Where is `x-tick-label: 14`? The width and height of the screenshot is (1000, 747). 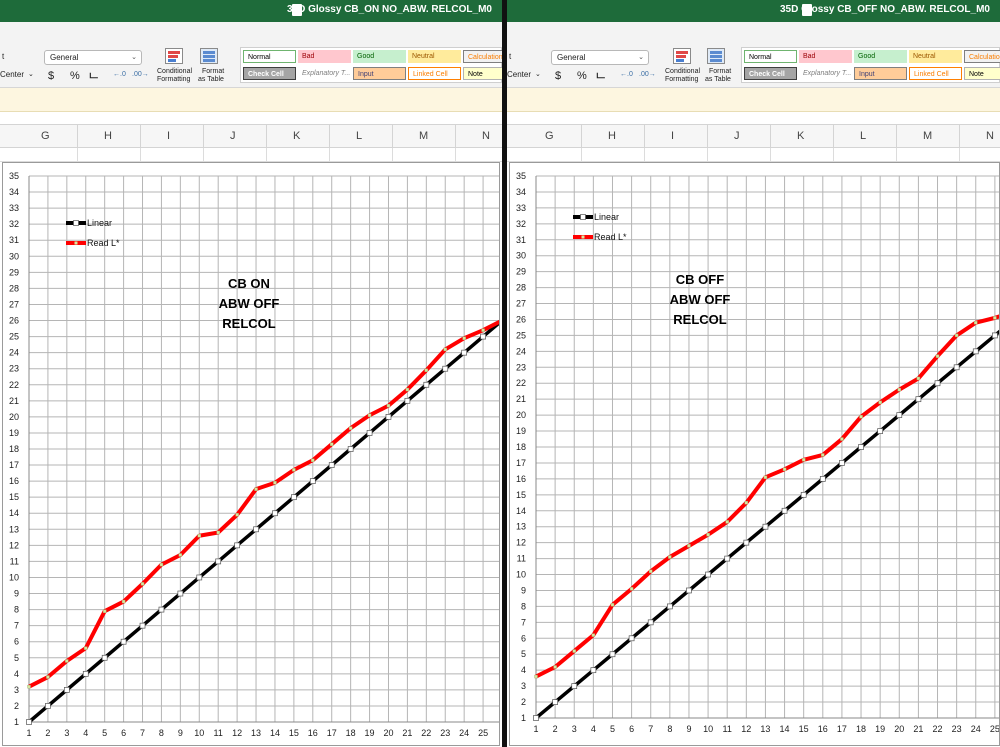
x-tick-label: 14 is located at coordinates (275, 733).